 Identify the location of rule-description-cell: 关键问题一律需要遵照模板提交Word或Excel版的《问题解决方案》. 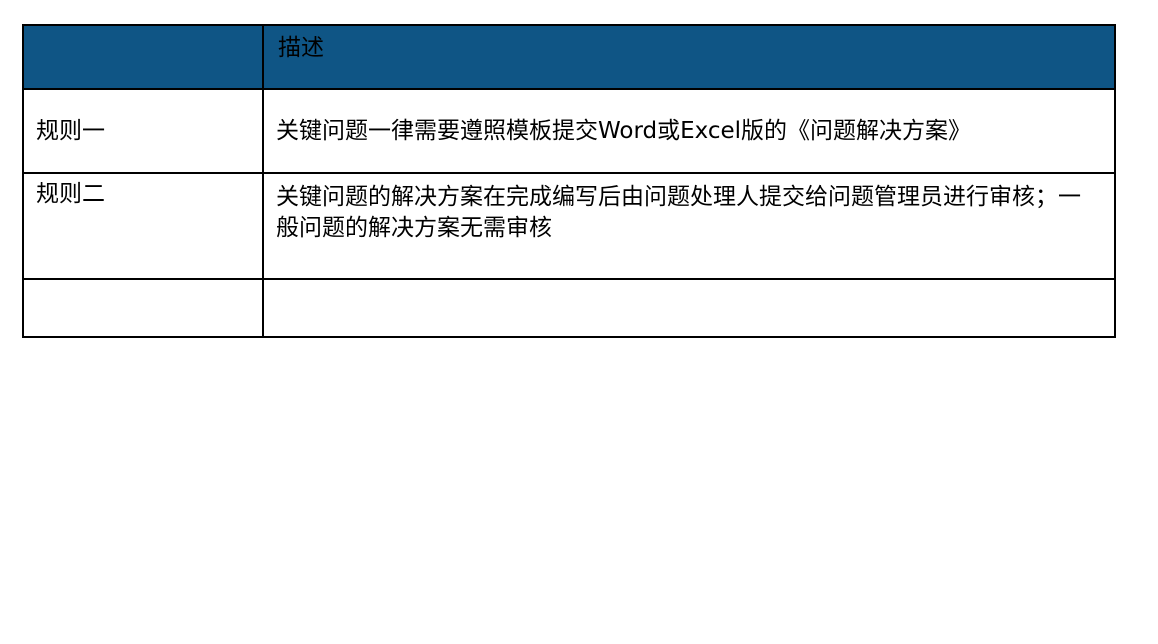
(689, 131).